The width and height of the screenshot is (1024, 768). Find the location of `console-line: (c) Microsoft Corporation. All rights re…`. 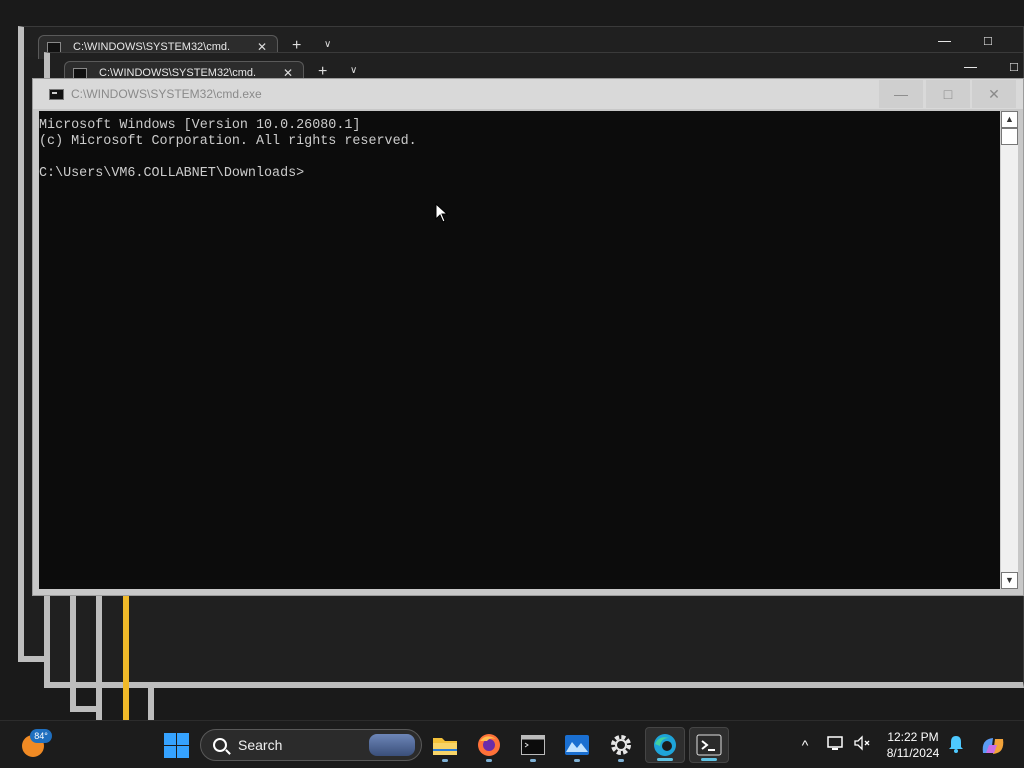

console-line: (c) Microsoft Corporation. All rights re… is located at coordinates (228, 141).